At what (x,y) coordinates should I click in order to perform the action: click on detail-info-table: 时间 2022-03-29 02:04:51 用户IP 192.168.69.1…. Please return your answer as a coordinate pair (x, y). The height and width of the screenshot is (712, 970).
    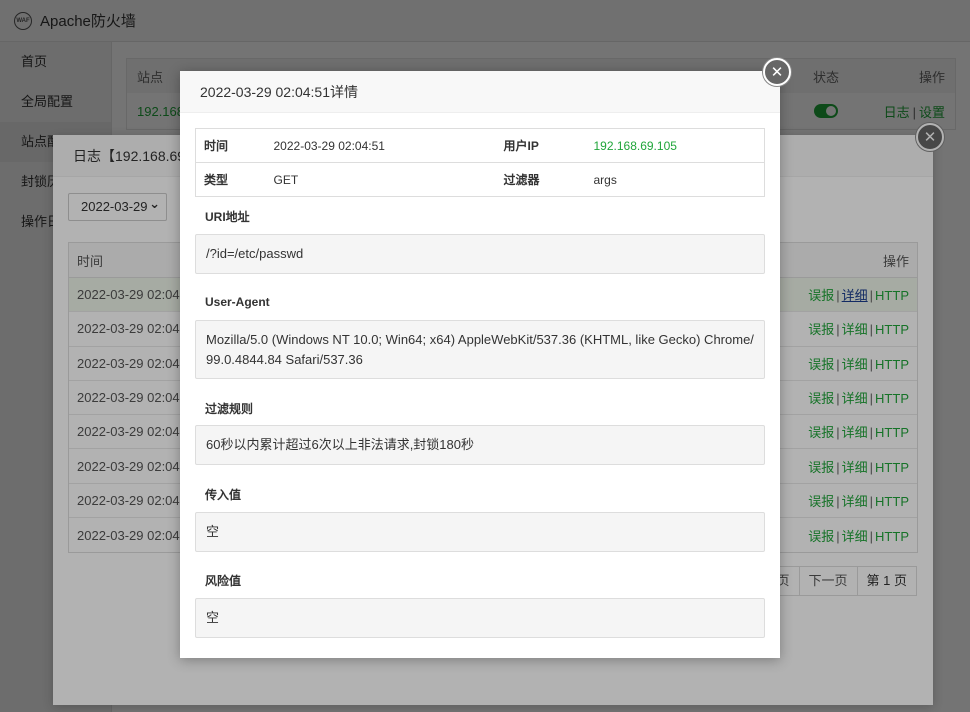
    Looking at the image, I should click on (480, 162).